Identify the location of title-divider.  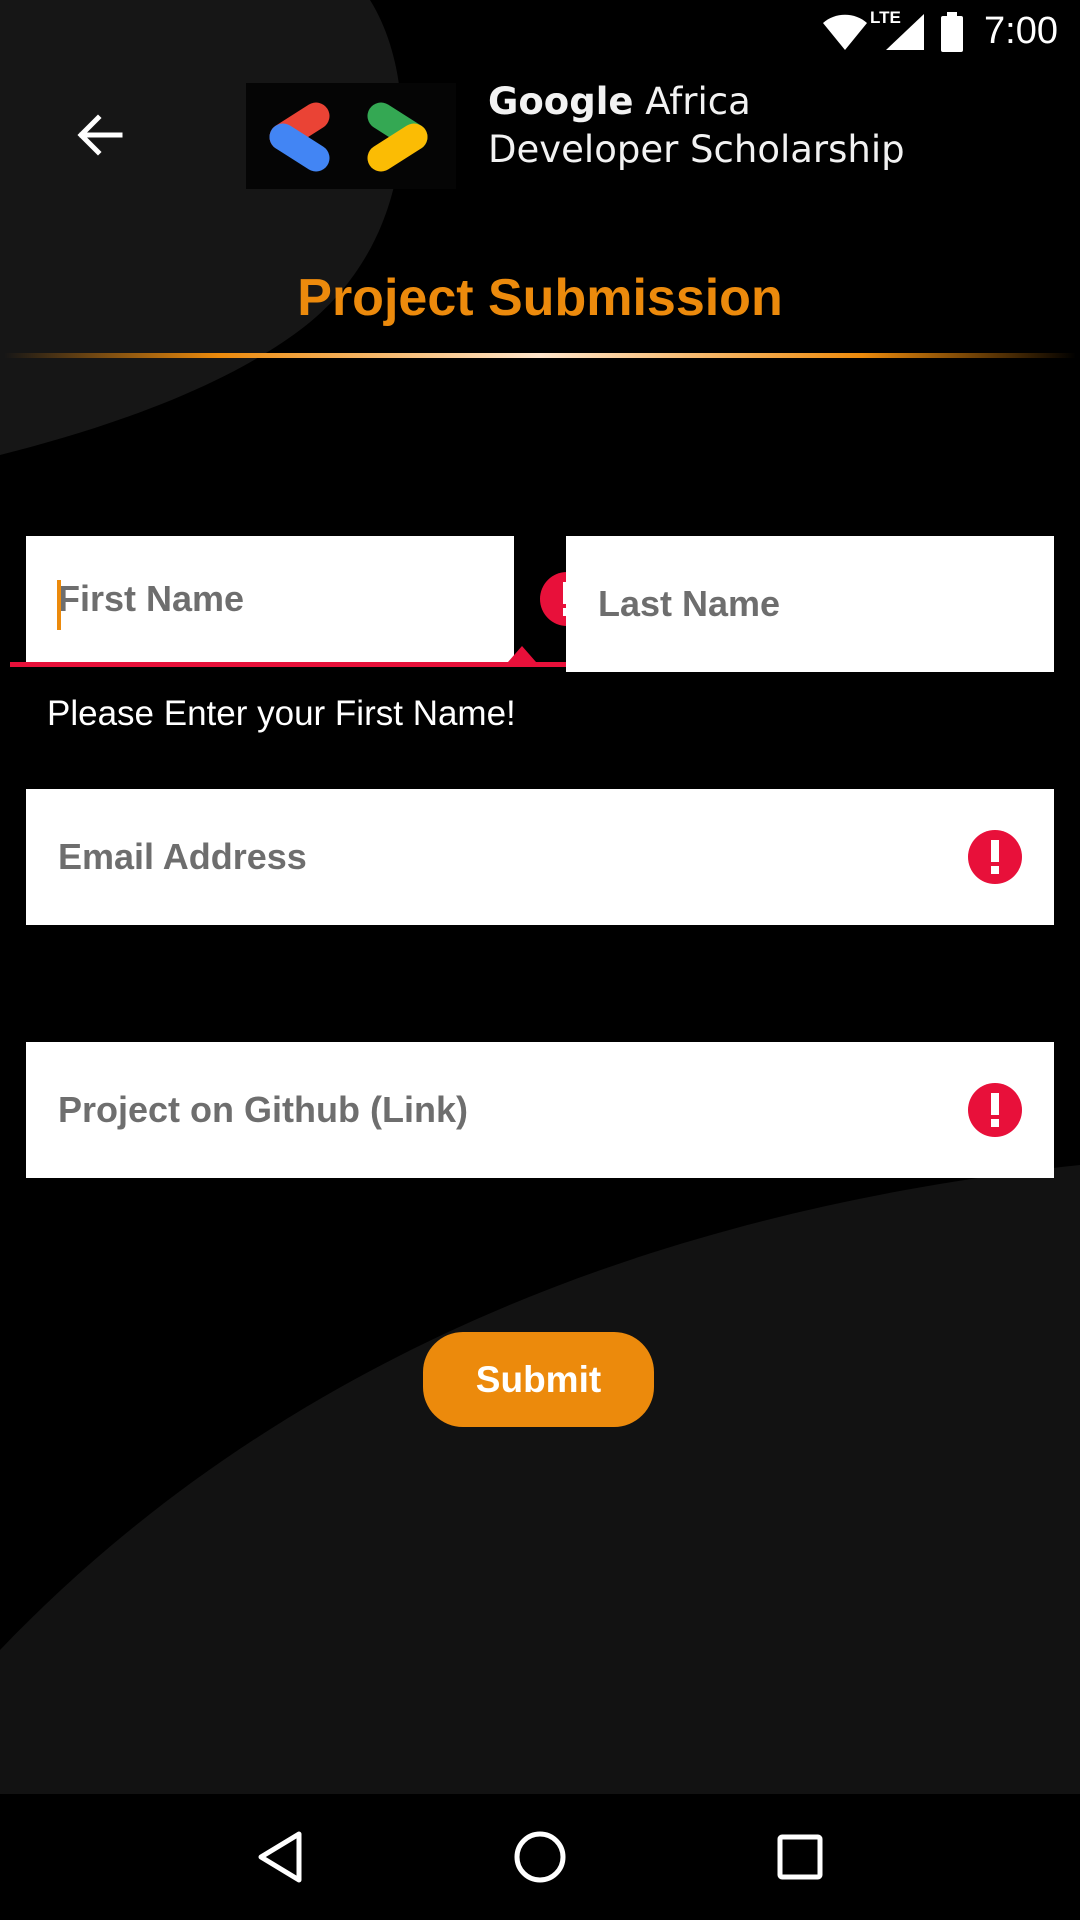
(540, 355).